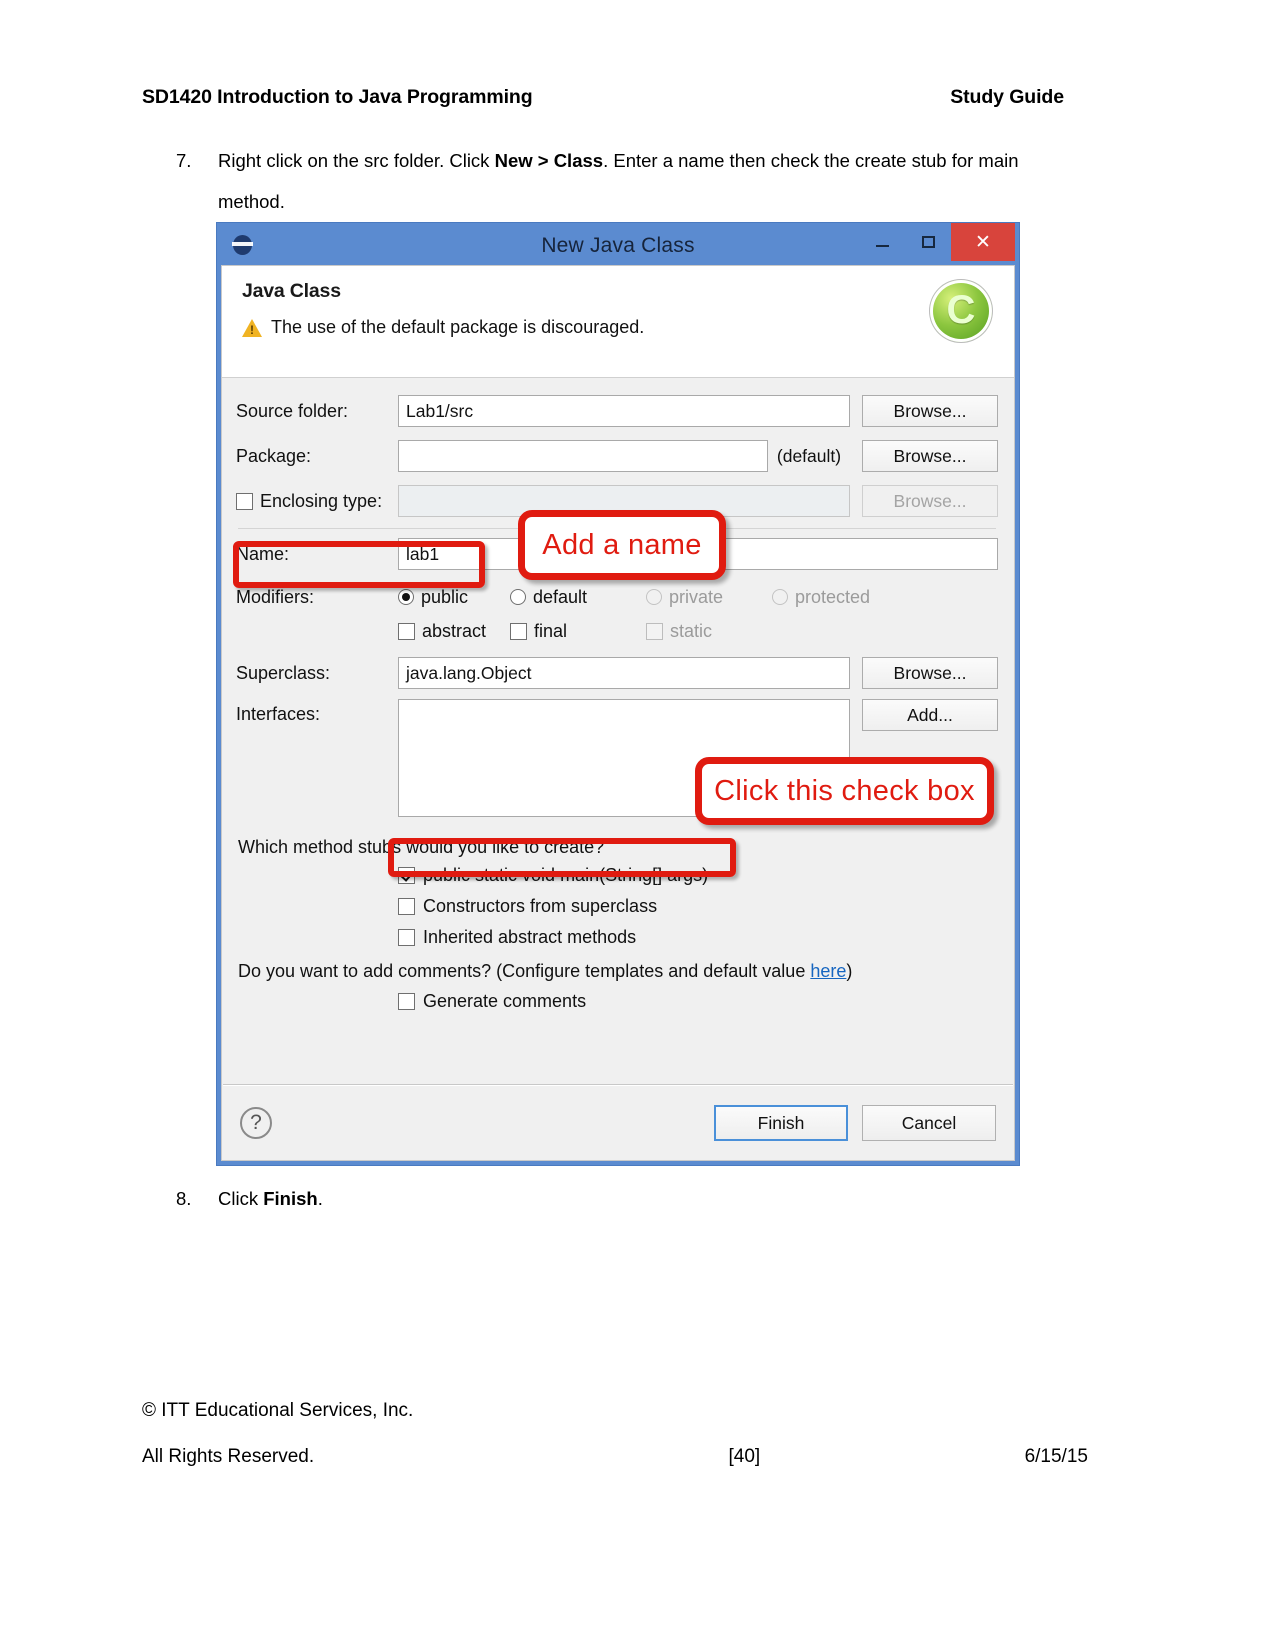 The image size is (1275, 1651). Describe the element at coordinates (406, 597) in the screenshot. I see `radio-public-icon` at that location.